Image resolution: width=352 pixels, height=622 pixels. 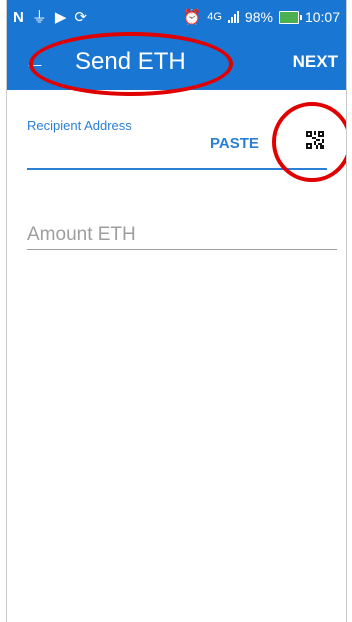 What do you see at coordinates (290, 17) in the screenshot?
I see `battery-icon` at bounding box center [290, 17].